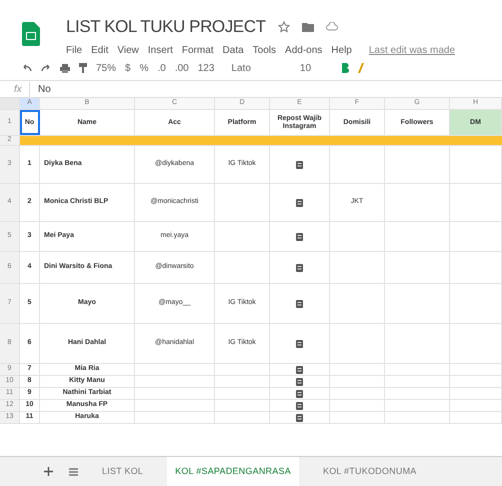 This screenshot has height=486, width=502. I want to click on fx-label: fx, so click(15, 89).